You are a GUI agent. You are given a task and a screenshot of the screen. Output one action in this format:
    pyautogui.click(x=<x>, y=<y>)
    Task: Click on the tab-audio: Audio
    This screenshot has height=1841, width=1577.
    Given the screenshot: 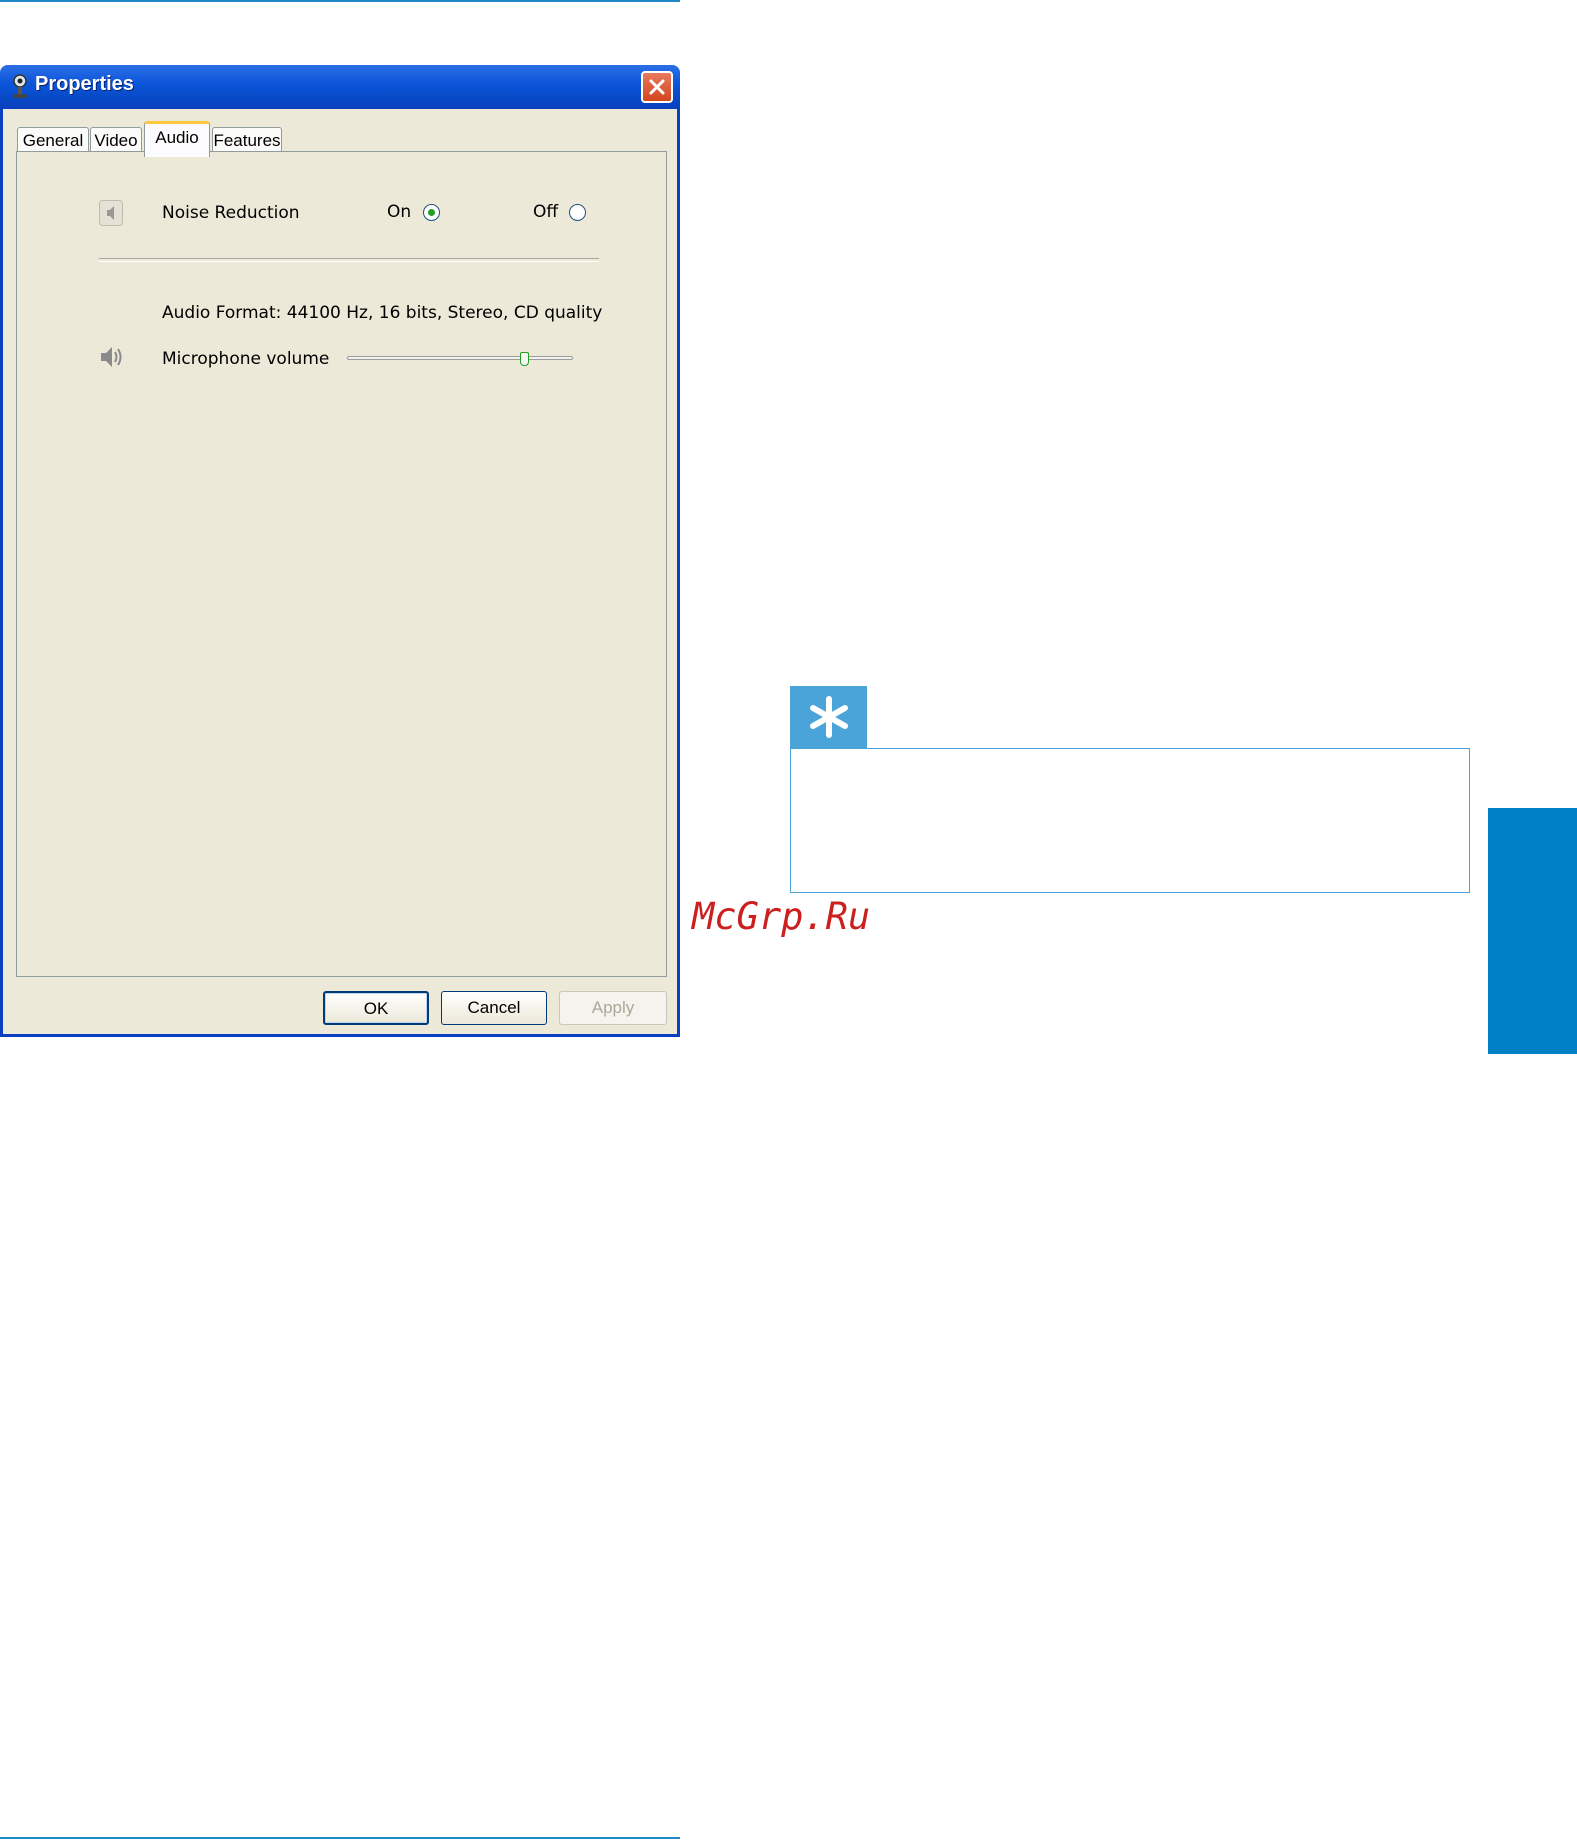 What is the action you would take?
    pyautogui.click(x=177, y=139)
    